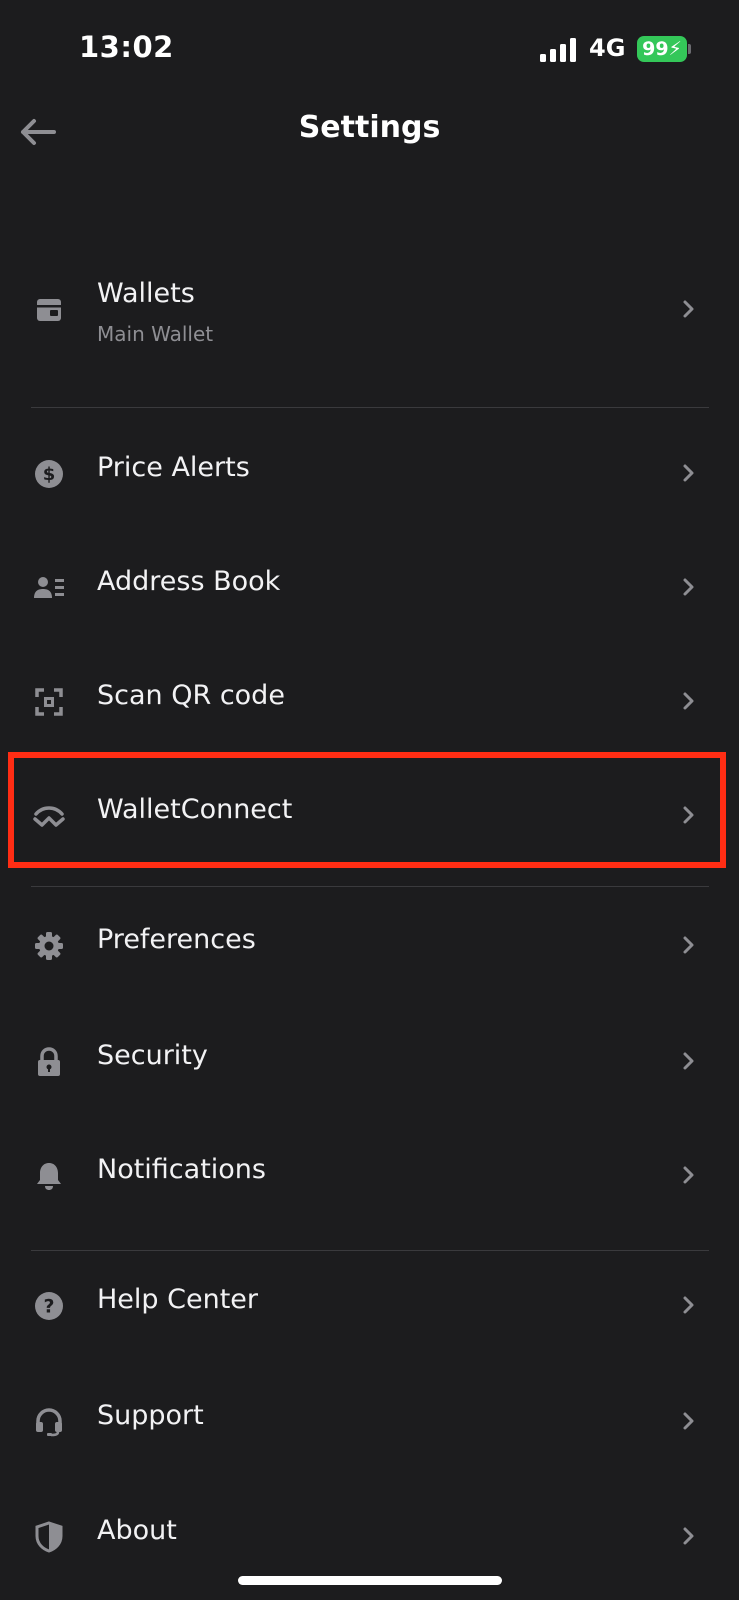 The image size is (739, 1600). I want to click on settings-item-label: Support, so click(150, 1415).